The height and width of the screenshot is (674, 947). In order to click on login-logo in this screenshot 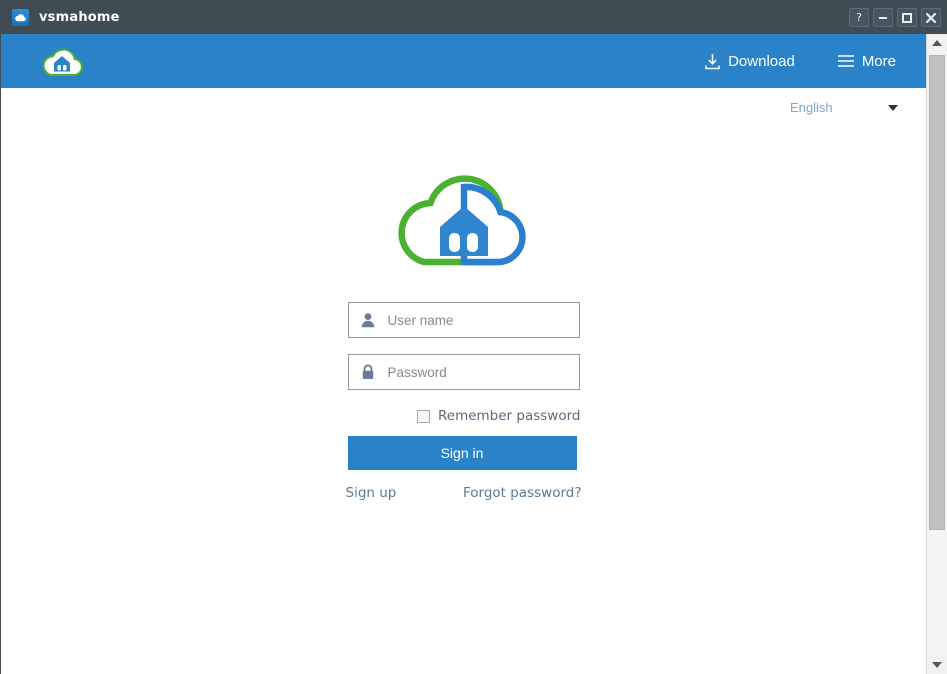, I will do `click(464, 181)`.